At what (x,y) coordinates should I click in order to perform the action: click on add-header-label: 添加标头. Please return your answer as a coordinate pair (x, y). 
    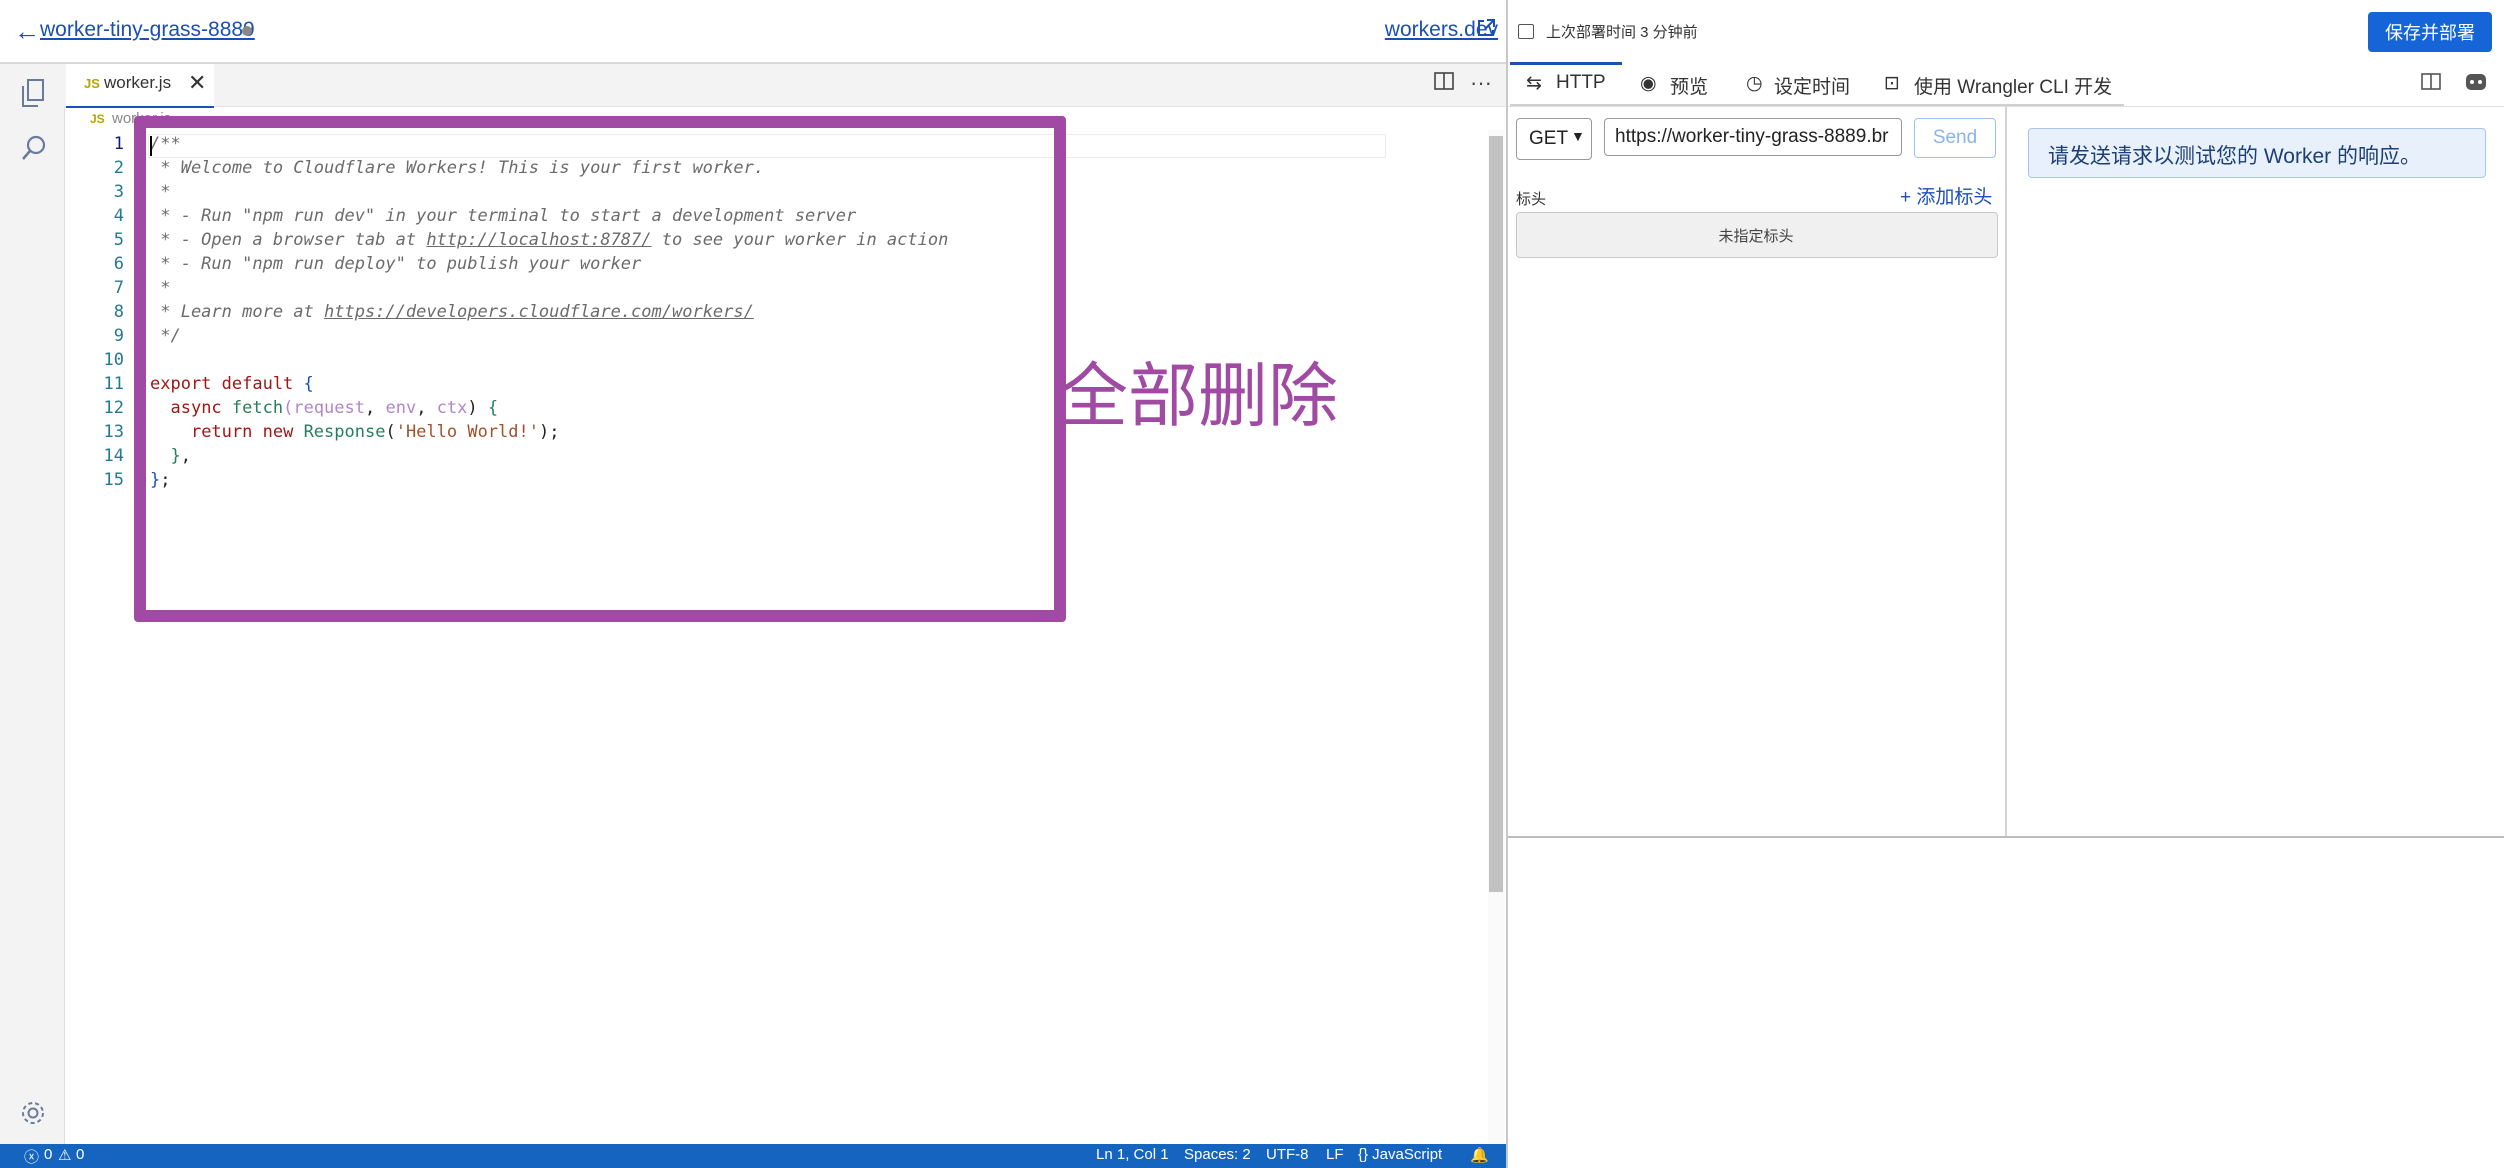
    Looking at the image, I should click on (1954, 197).